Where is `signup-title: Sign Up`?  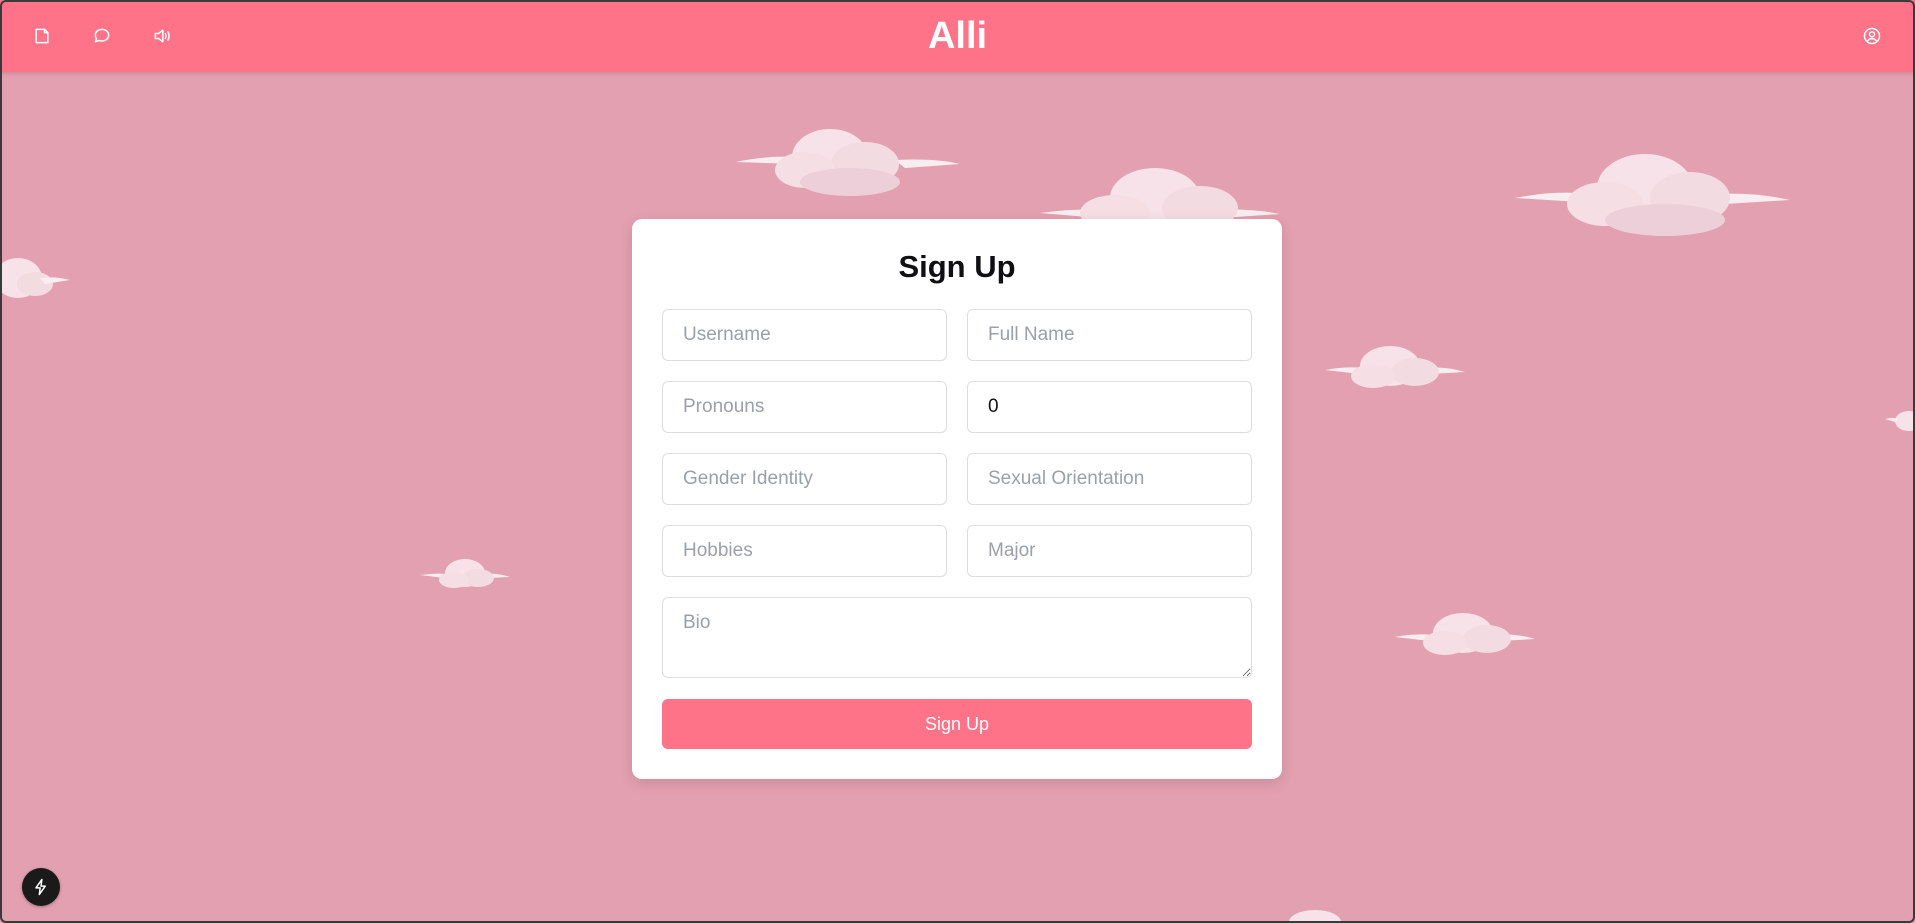
signup-title: Sign Up is located at coordinates (957, 266).